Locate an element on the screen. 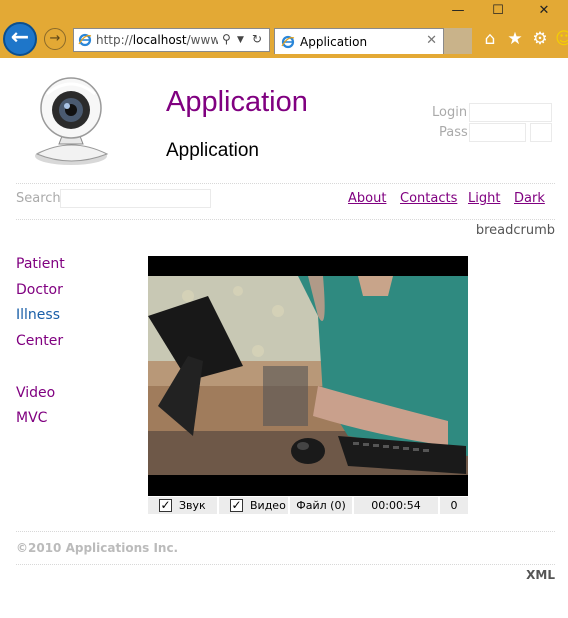 This screenshot has height=618, width=568. favorites-star-icon: ★ is located at coordinates (515, 39).